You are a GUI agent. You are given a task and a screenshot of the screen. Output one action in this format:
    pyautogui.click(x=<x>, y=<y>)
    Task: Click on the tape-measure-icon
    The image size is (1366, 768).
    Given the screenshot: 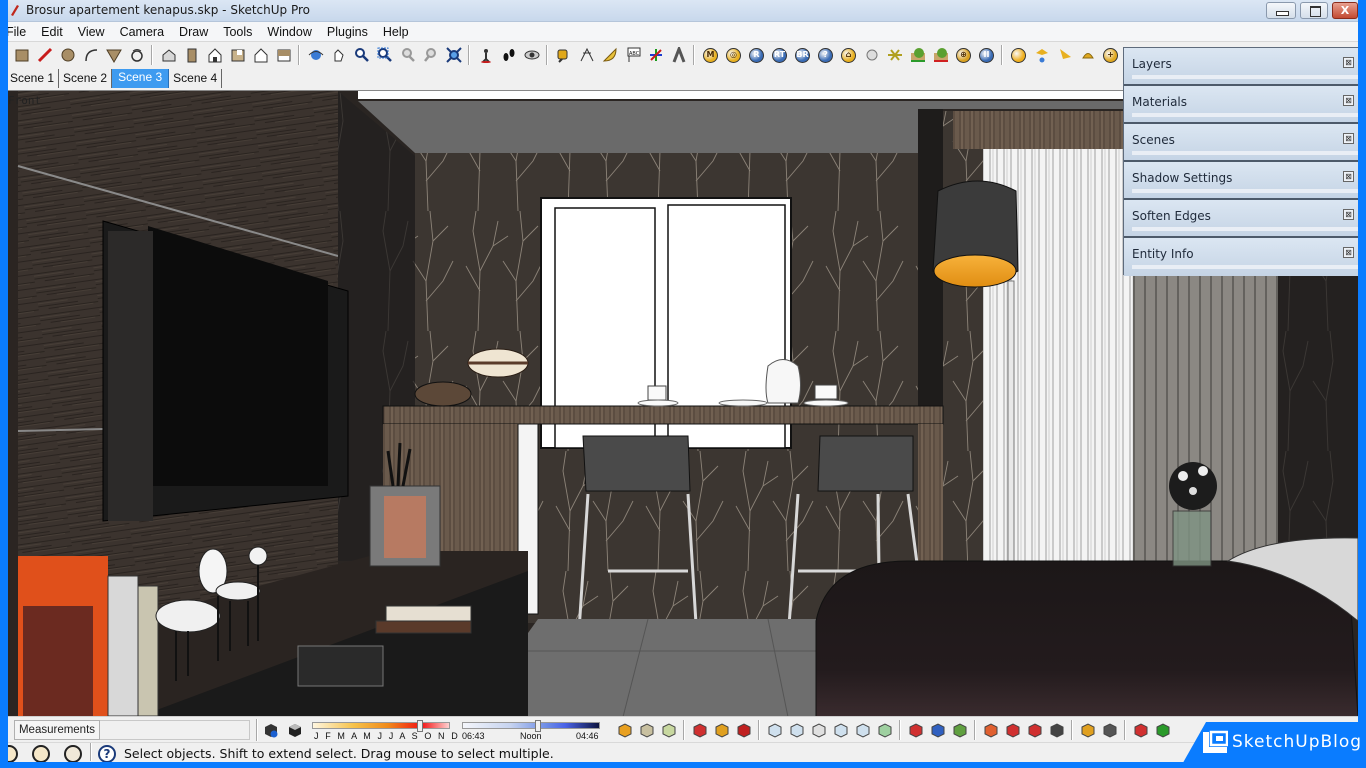 What is the action you would take?
    pyautogui.click(x=564, y=55)
    